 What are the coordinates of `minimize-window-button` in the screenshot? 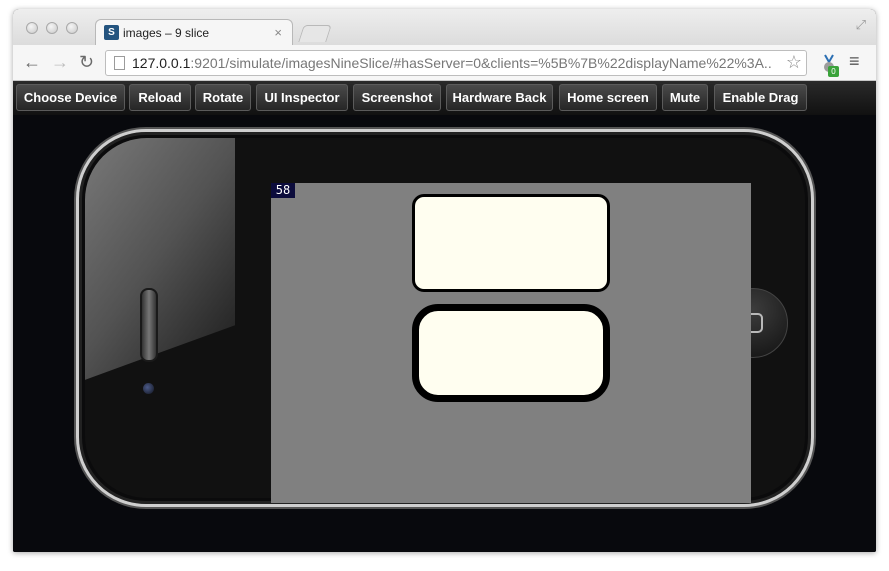 It's located at (52, 28).